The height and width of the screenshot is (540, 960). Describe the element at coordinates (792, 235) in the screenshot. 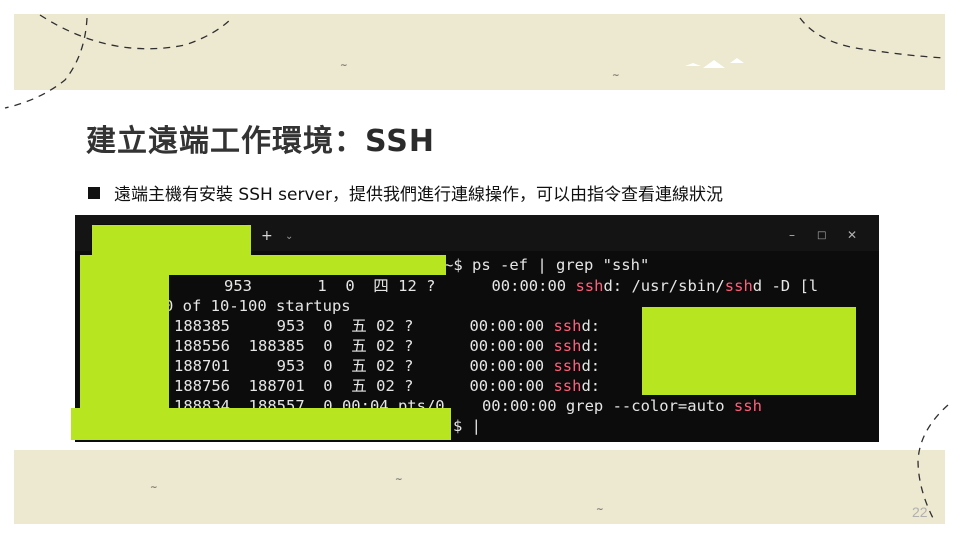

I see `minimize-button: –` at that location.